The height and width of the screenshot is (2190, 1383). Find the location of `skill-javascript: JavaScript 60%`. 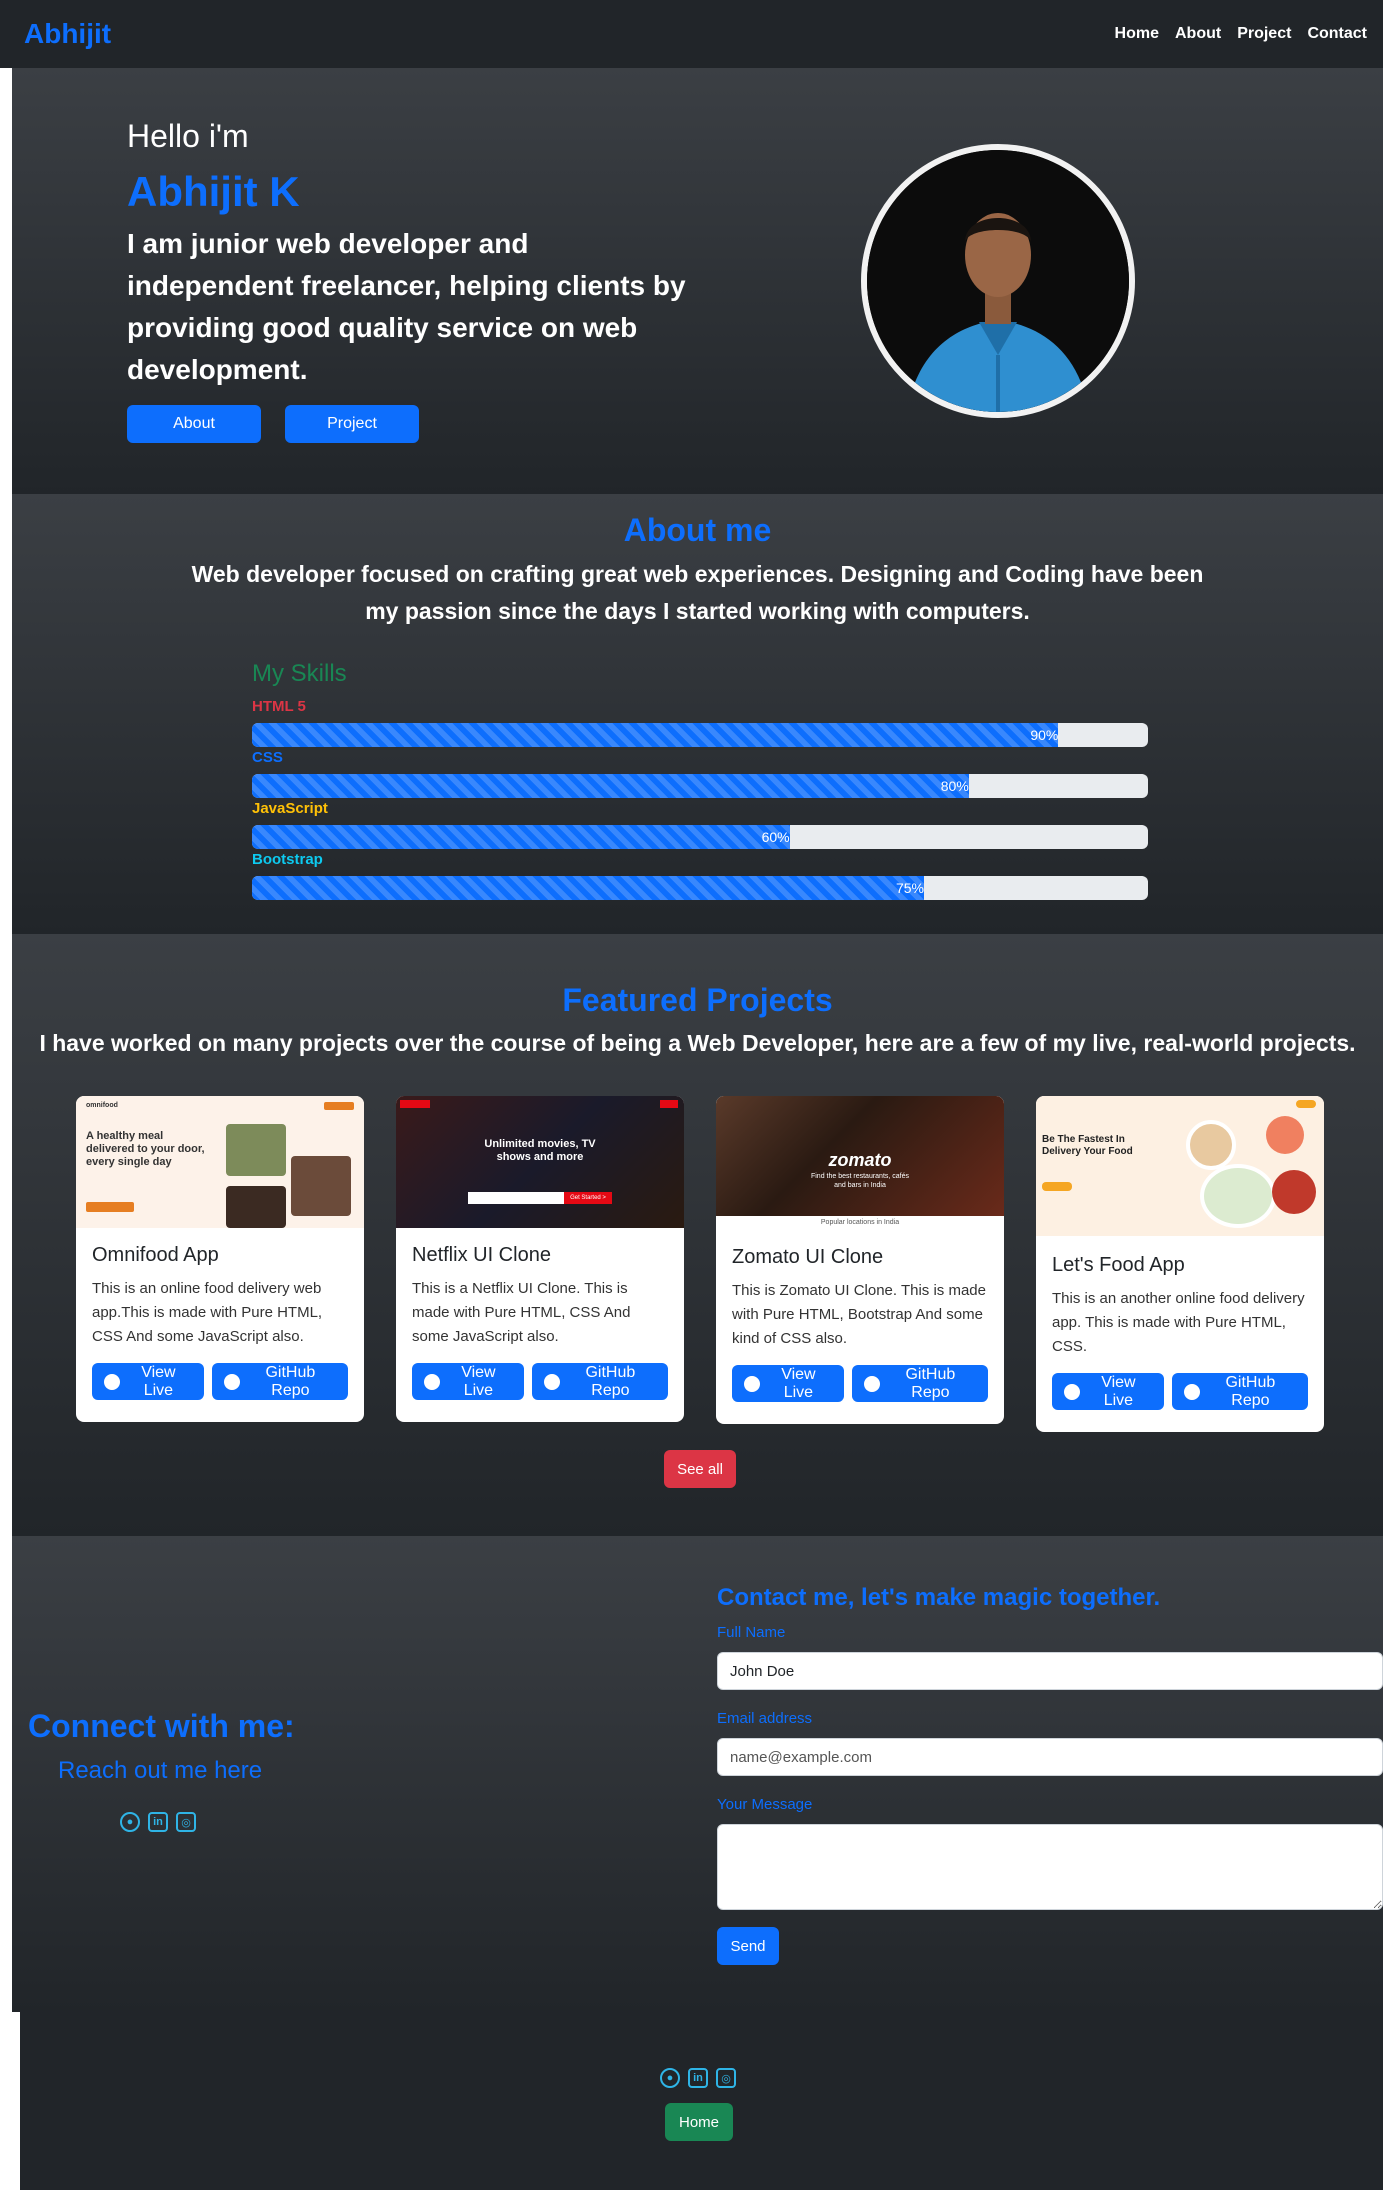

skill-javascript: JavaScript 60% is located at coordinates (700, 824).